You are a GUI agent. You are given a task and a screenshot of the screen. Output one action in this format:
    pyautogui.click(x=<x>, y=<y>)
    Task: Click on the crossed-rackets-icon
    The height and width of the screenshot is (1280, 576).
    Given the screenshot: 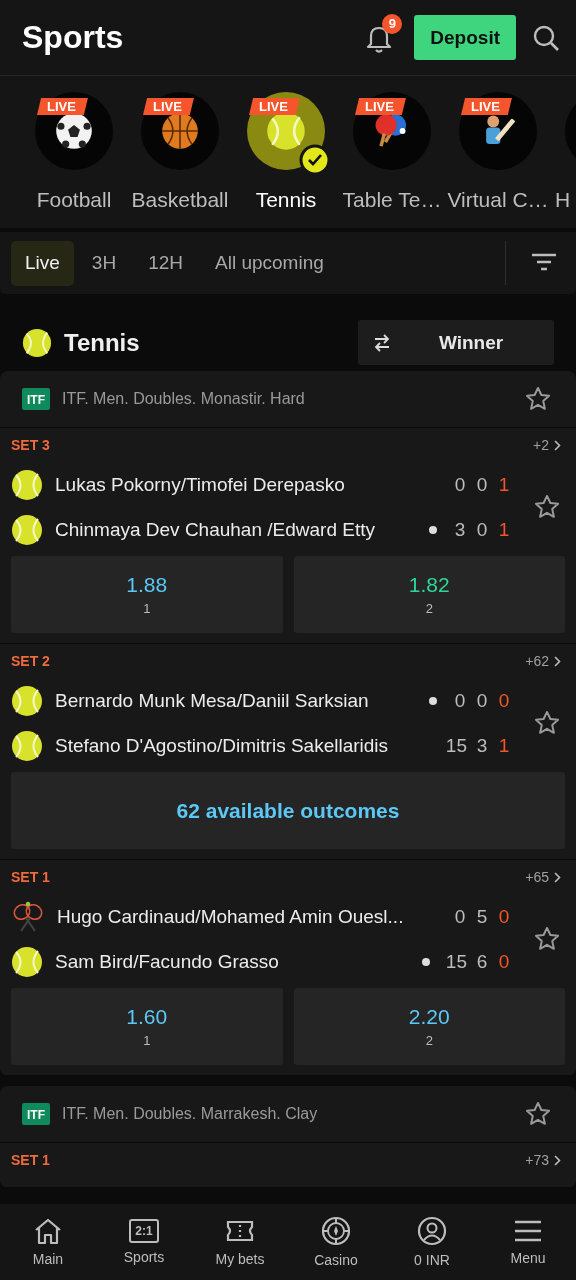 What is the action you would take?
    pyautogui.click(x=28, y=916)
    